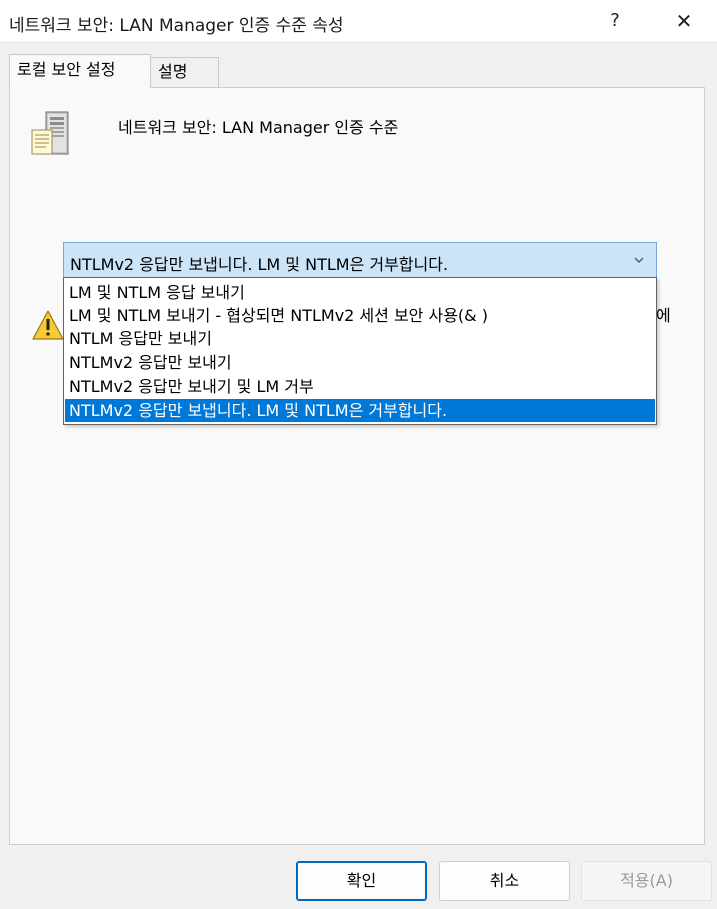  I want to click on chevron-down-icon, so click(639, 259).